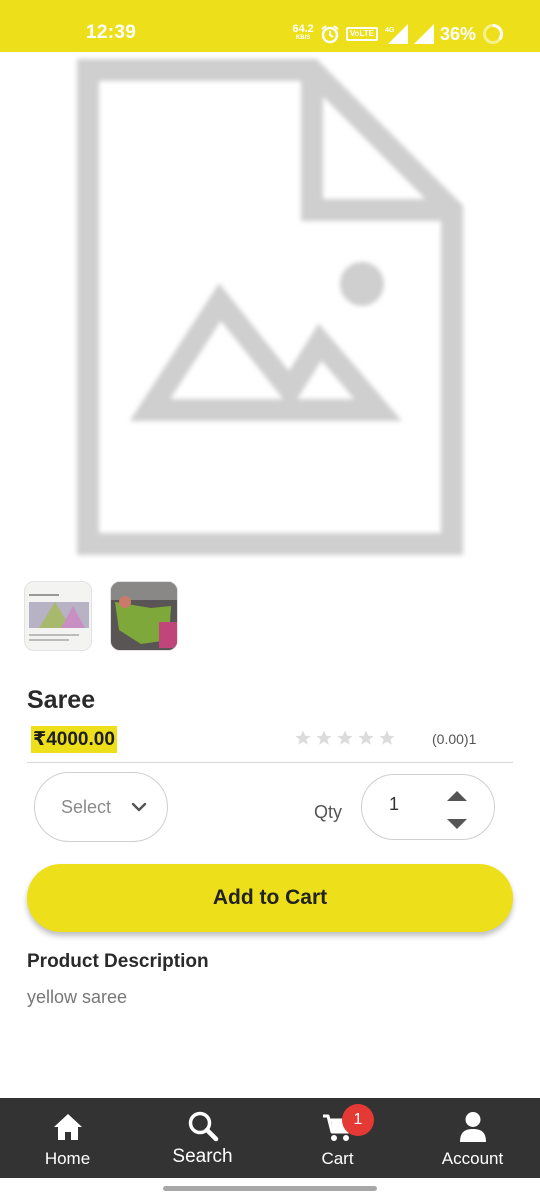 The width and height of the screenshot is (540, 1200). I want to click on signal-icon, so click(423, 34).